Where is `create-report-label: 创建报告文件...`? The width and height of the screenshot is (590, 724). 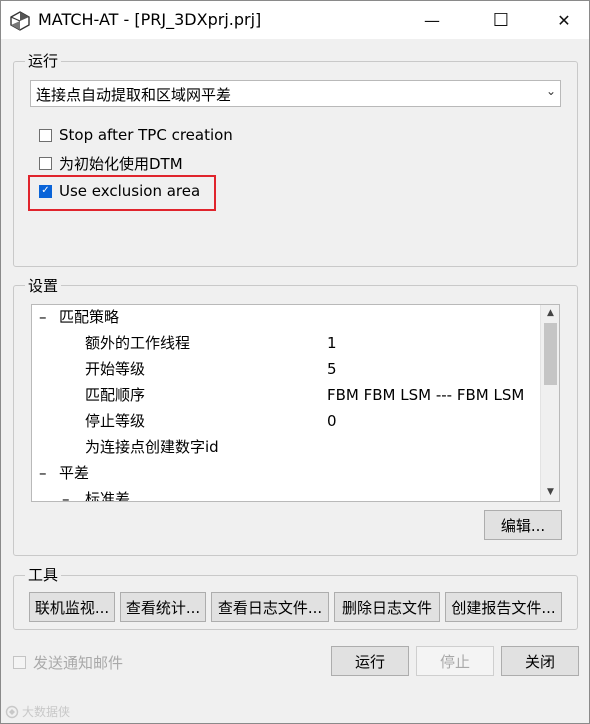
create-report-label: 创建报告文件... is located at coordinates (503, 607).